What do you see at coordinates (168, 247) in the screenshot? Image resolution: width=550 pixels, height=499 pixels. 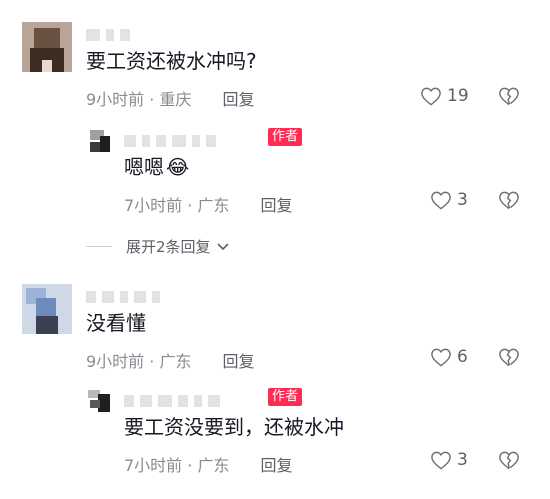 I see `expand-replies-label: 展开2条回复` at bounding box center [168, 247].